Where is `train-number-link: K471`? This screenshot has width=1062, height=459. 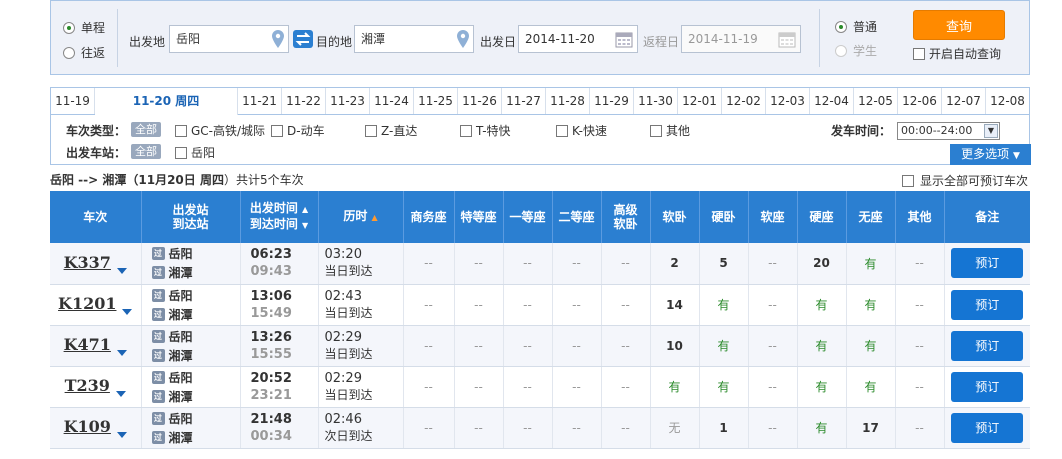 train-number-link: K471 is located at coordinates (87, 344).